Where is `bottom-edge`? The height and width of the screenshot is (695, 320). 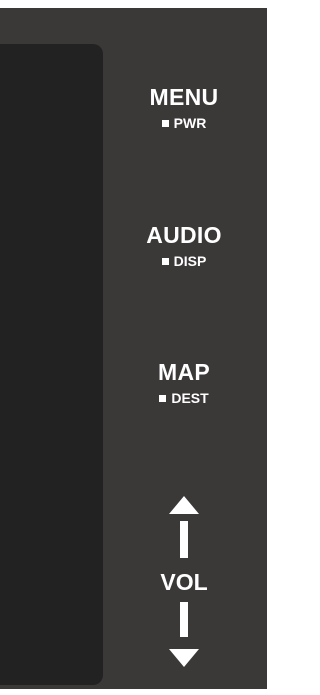 bottom-edge is located at coordinates (133, 692).